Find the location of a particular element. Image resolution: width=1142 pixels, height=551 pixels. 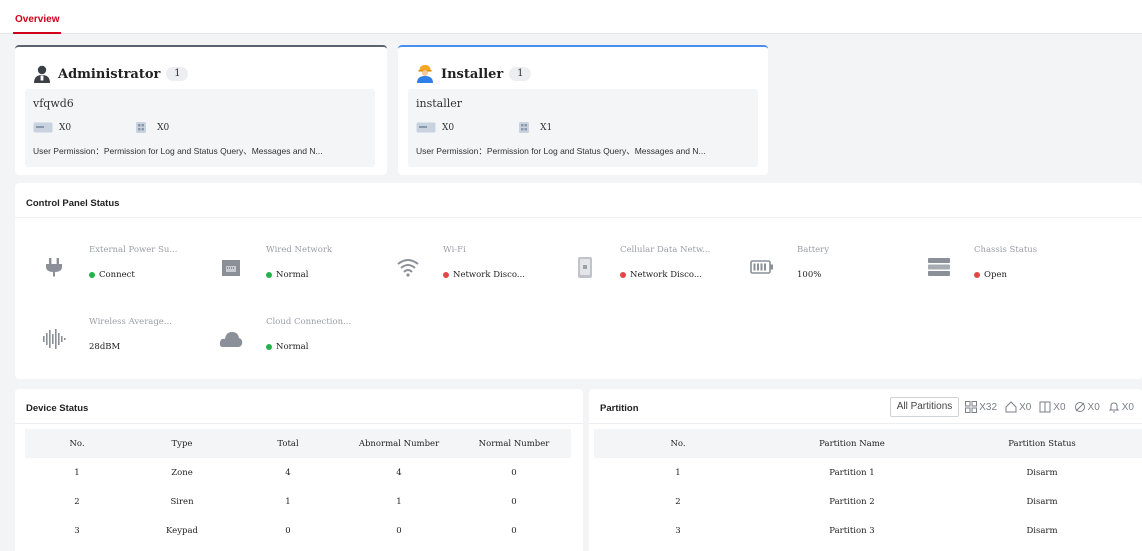

power-plug-icon is located at coordinates (54, 267).